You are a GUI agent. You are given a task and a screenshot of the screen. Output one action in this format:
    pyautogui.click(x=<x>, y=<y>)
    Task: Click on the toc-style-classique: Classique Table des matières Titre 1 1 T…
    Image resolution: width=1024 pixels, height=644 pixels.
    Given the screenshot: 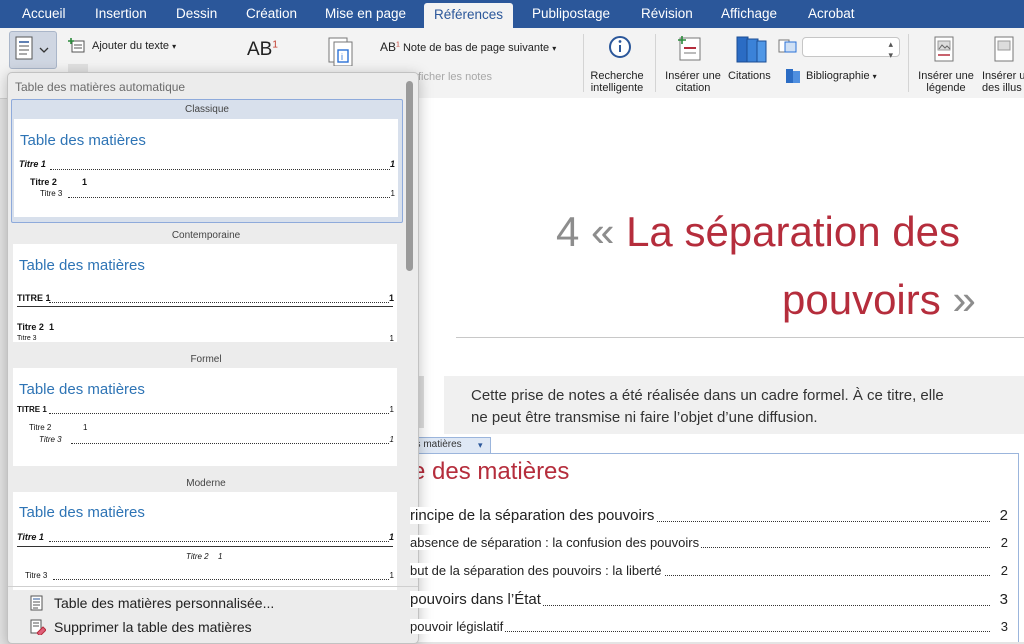 What is the action you would take?
    pyautogui.click(x=207, y=161)
    